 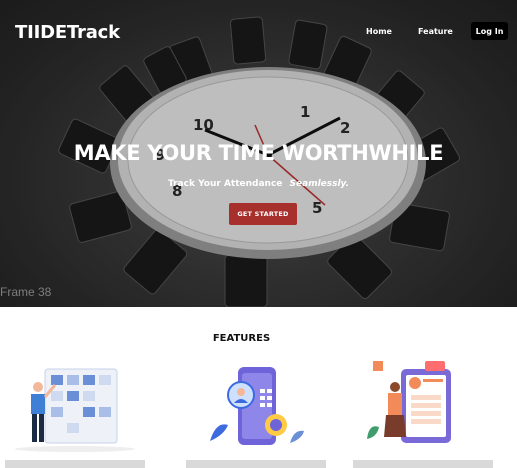 I want to click on hero-subtitle: Track Your Attendance Seamlessly., so click(x=258, y=184).